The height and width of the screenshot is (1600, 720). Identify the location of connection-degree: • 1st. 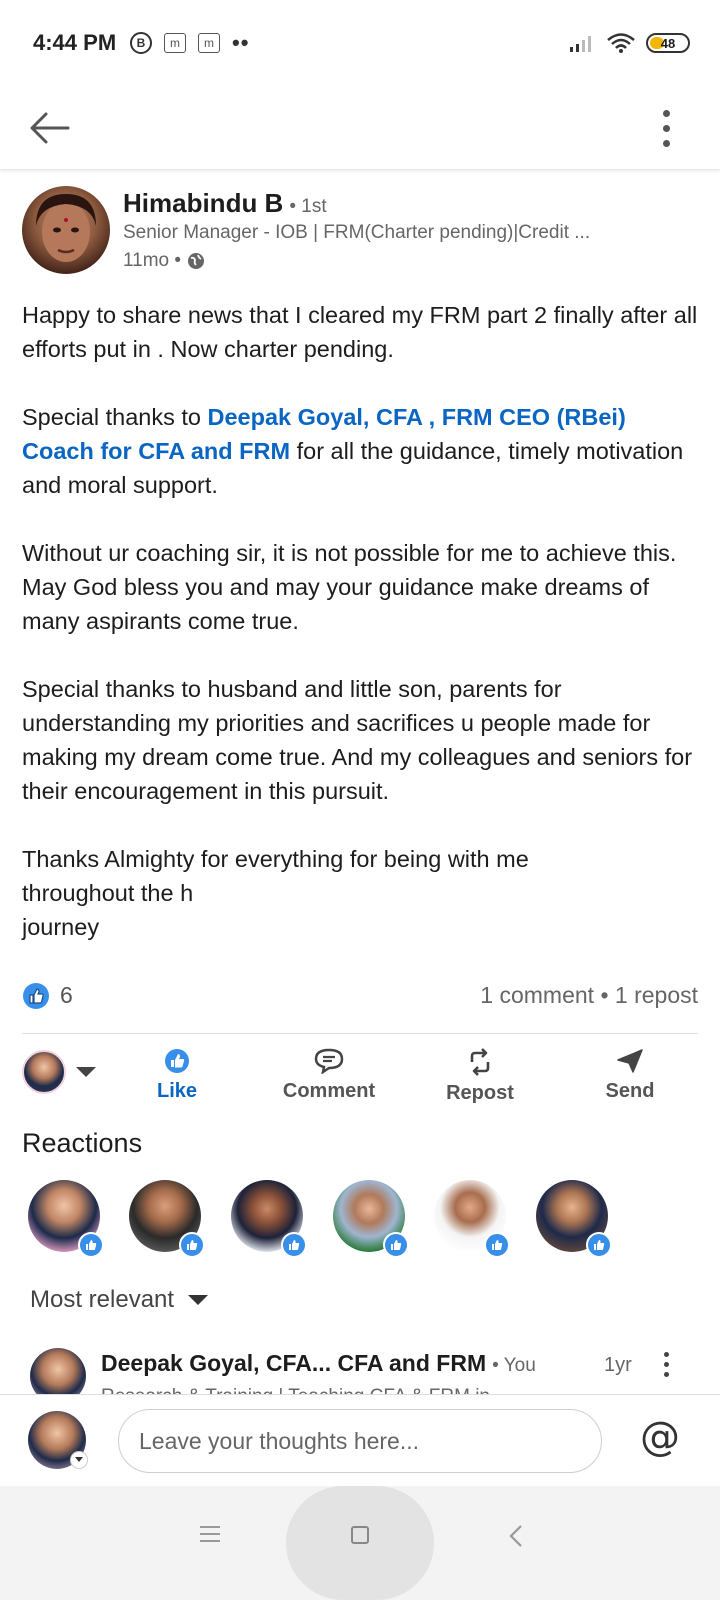
(308, 206).